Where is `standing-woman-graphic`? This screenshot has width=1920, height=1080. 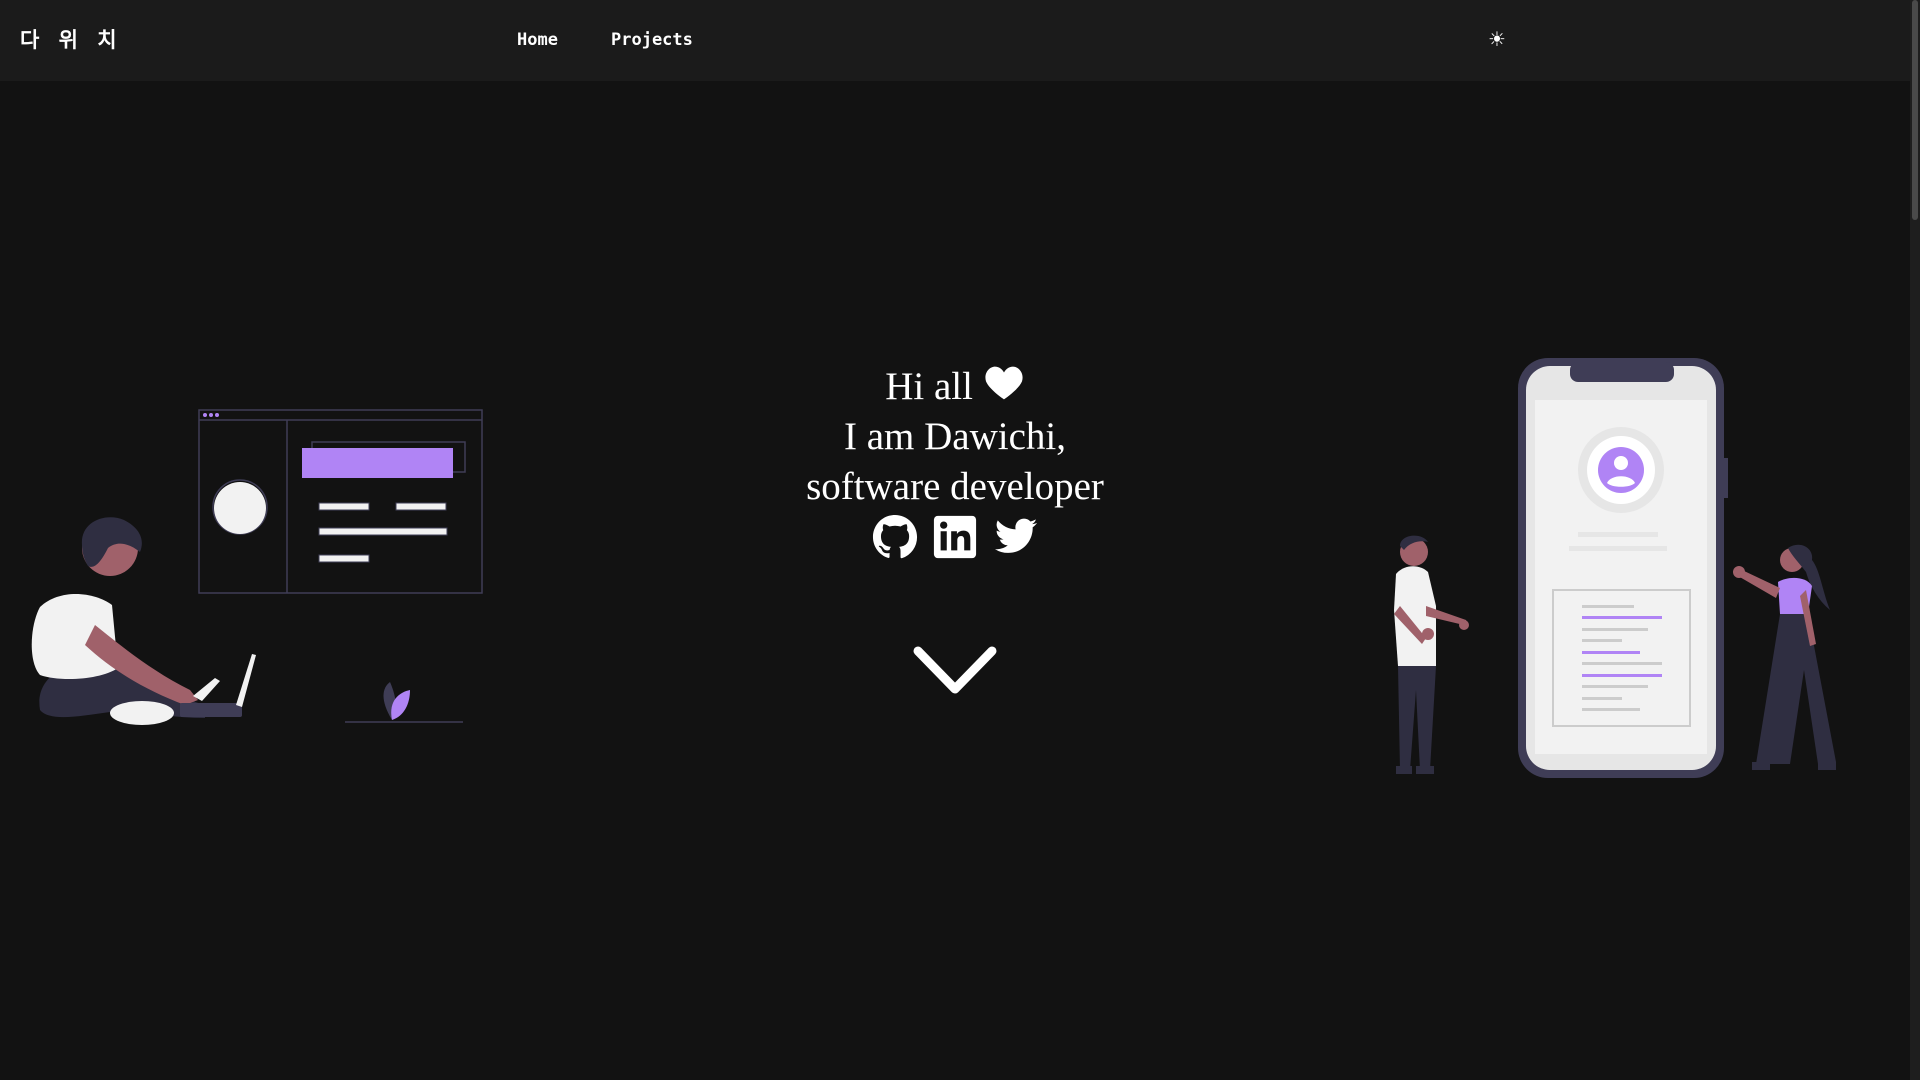 standing-woman-graphic is located at coordinates (1784, 657).